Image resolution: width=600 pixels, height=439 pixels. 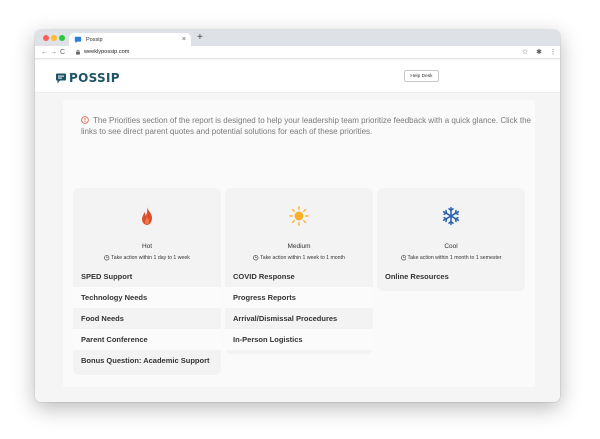 I want to click on bookmark-star-icon: ☆, so click(x=525, y=52).